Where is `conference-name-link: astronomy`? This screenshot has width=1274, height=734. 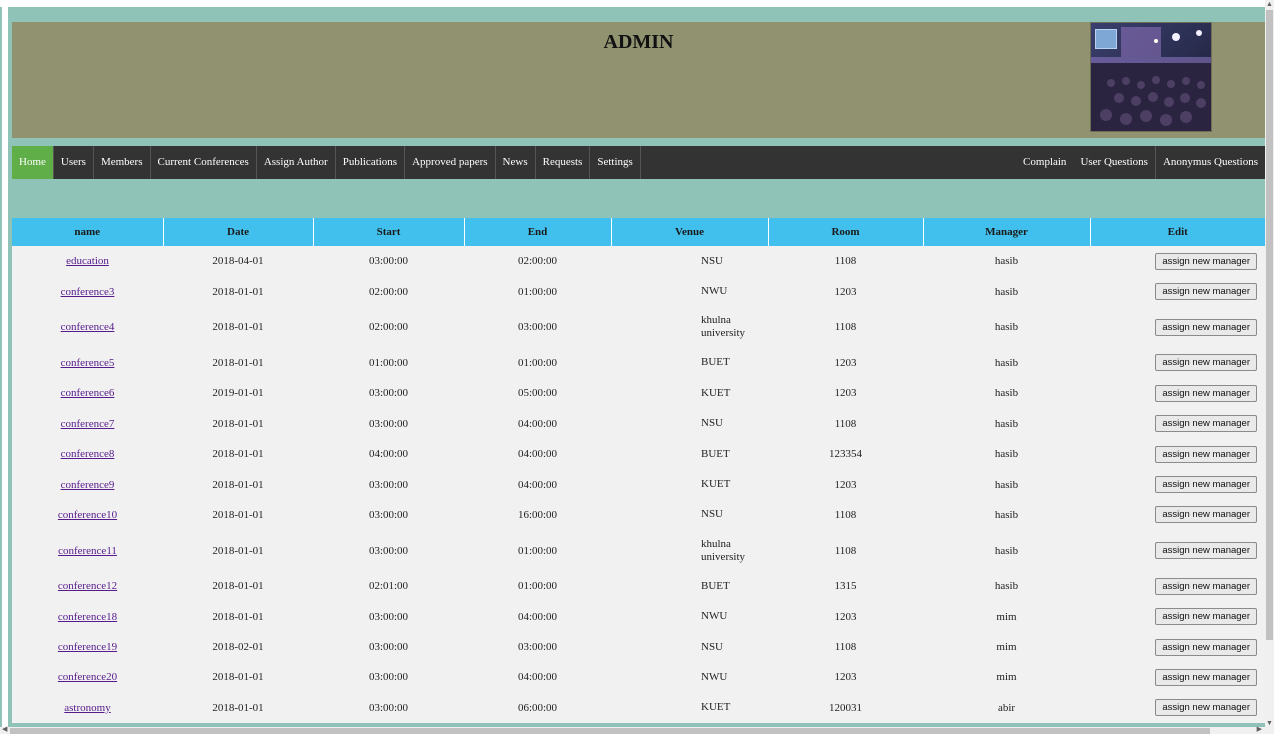 conference-name-link: astronomy is located at coordinates (87, 708).